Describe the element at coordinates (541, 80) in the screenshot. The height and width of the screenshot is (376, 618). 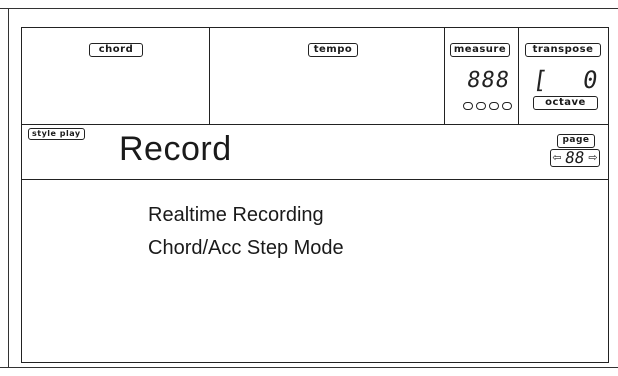
I see `transpose-sign: [` at that location.